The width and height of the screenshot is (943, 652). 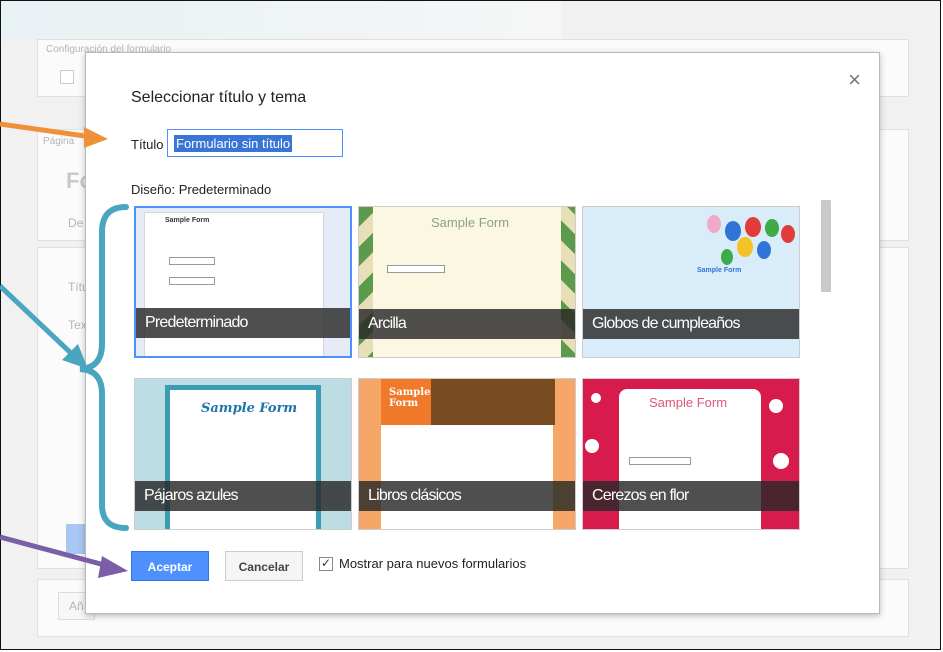 I want to click on teal-arrow-icon, so click(x=44, y=326).